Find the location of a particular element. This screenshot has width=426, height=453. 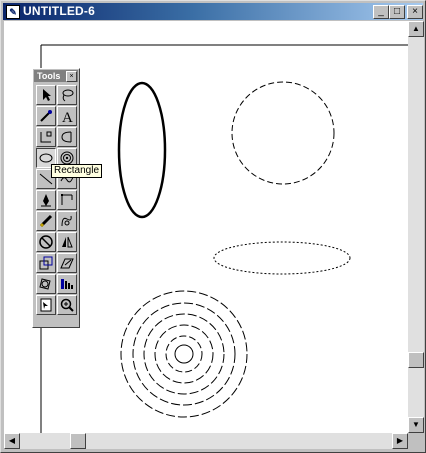

horizontal-scrollbar: ◀ ▶ is located at coordinates (206, 441).